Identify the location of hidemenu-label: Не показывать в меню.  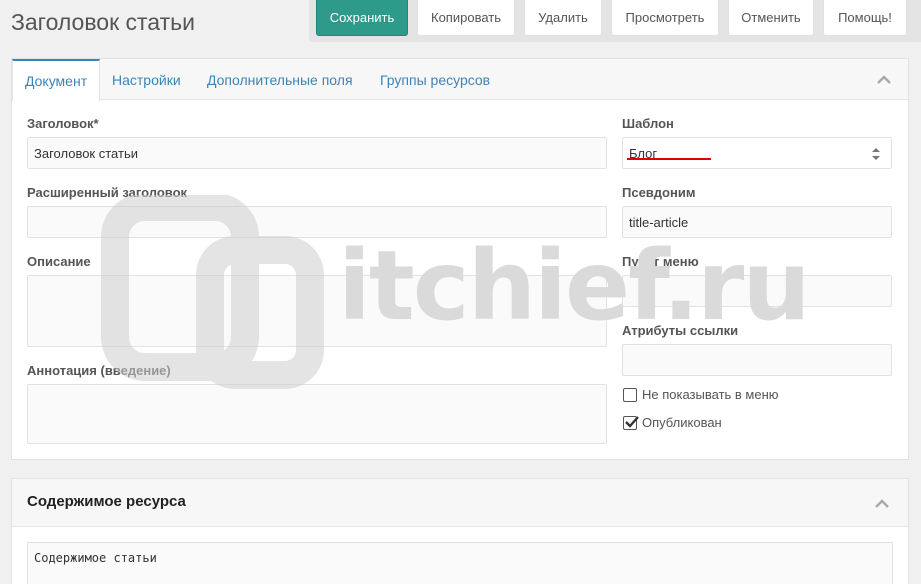
(710, 394).